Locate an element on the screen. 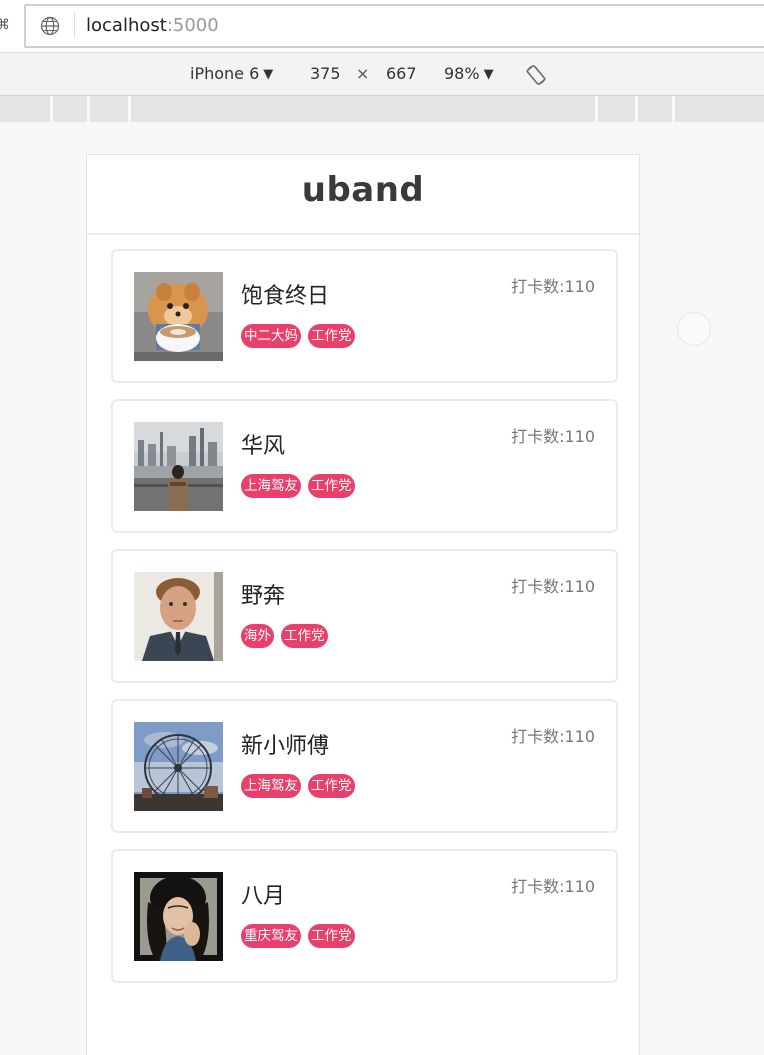 This screenshot has height=1055, width=764. url-separator is located at coordinates (74, 25).